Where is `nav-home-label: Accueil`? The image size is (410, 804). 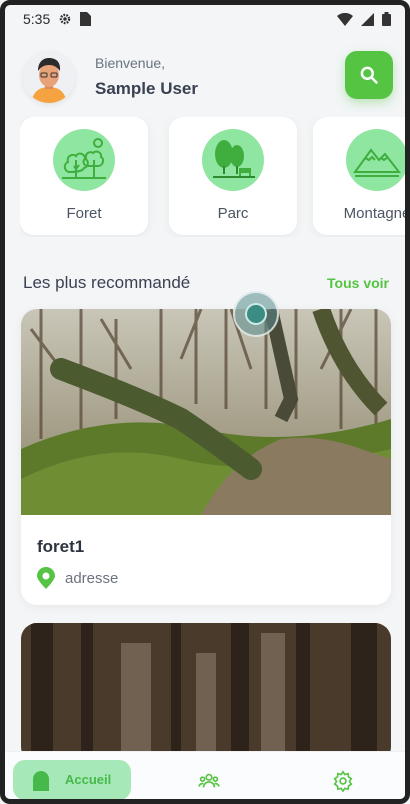 nav-home-label: Accueil is located at coordinates (88, 779).